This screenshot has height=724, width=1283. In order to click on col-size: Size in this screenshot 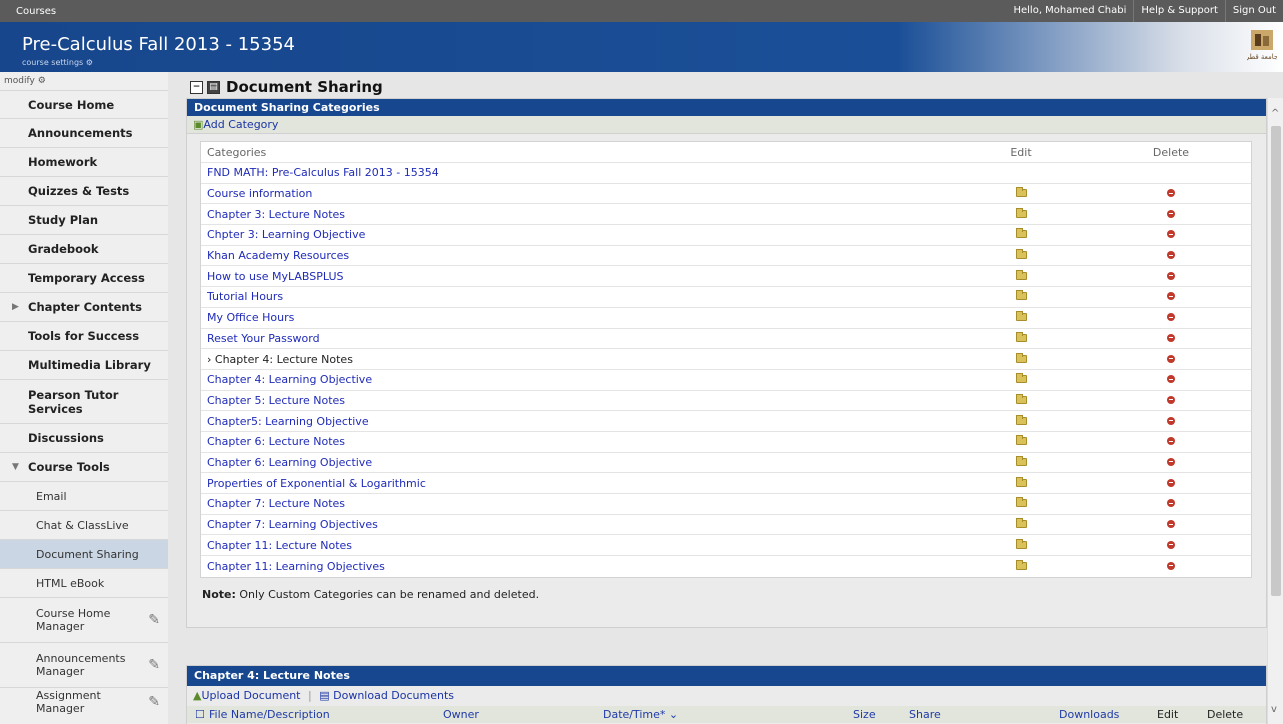, I will do `click(881, 714)`.